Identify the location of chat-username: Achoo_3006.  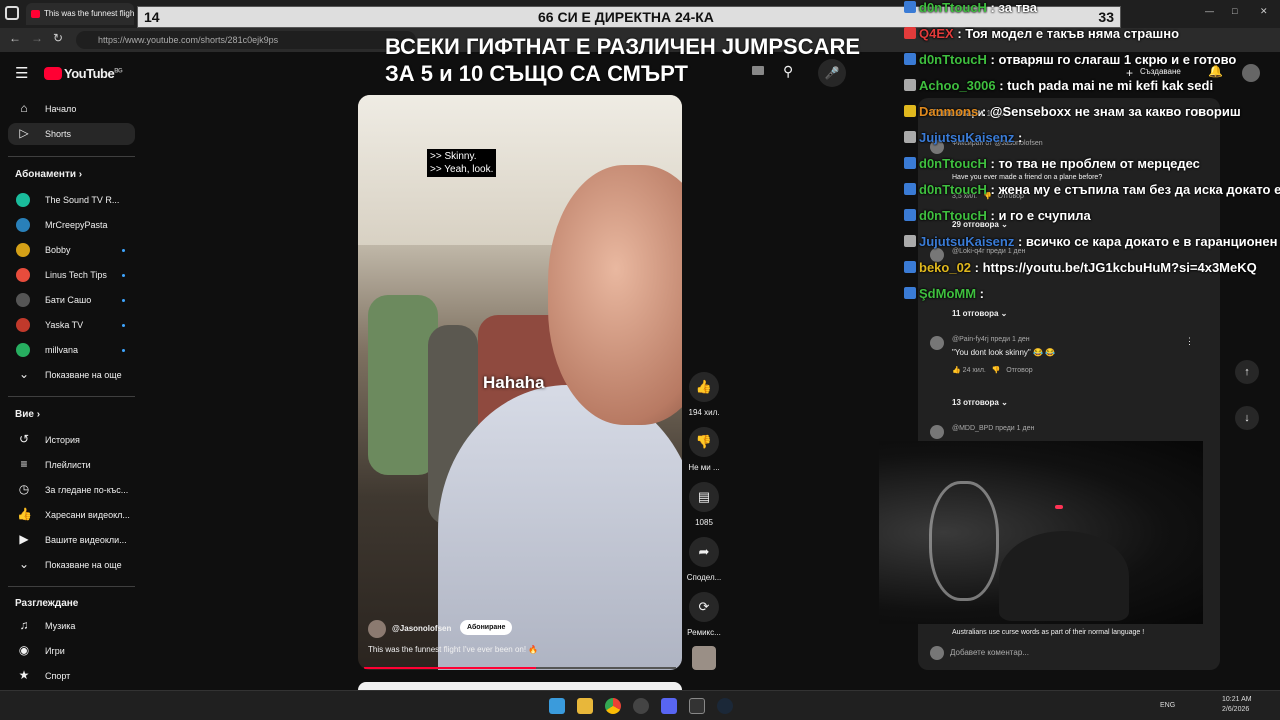
(957, 85).